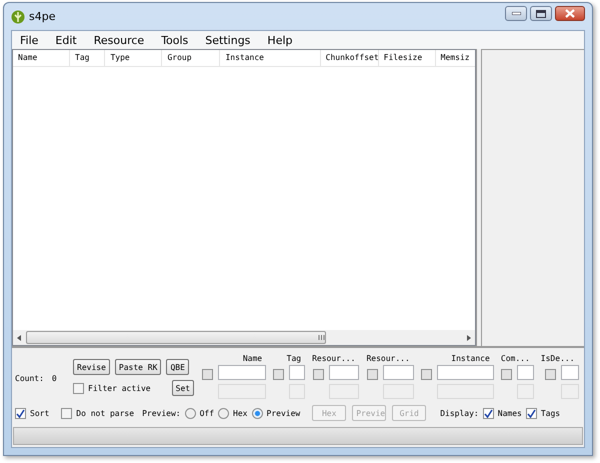  What do you see at coordinates (29, 378) in the screenshot?
I see `count-label: Count:` at bounding box center [29, 378].